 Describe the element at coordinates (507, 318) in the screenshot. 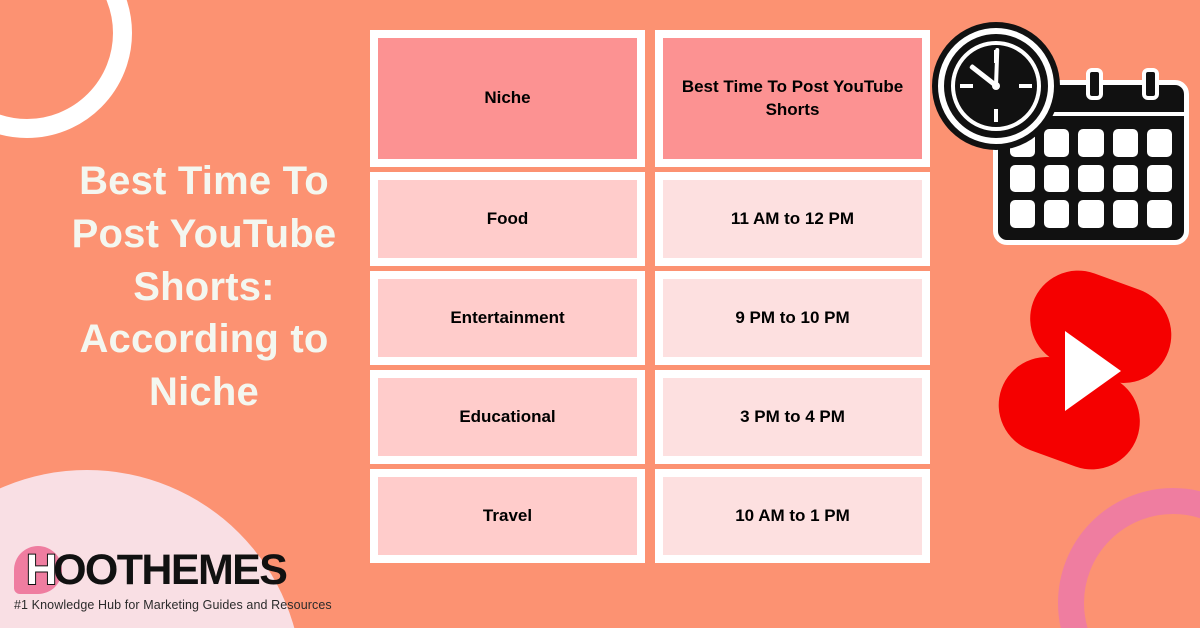

I see `cell-niche: Entertainment` at that location.